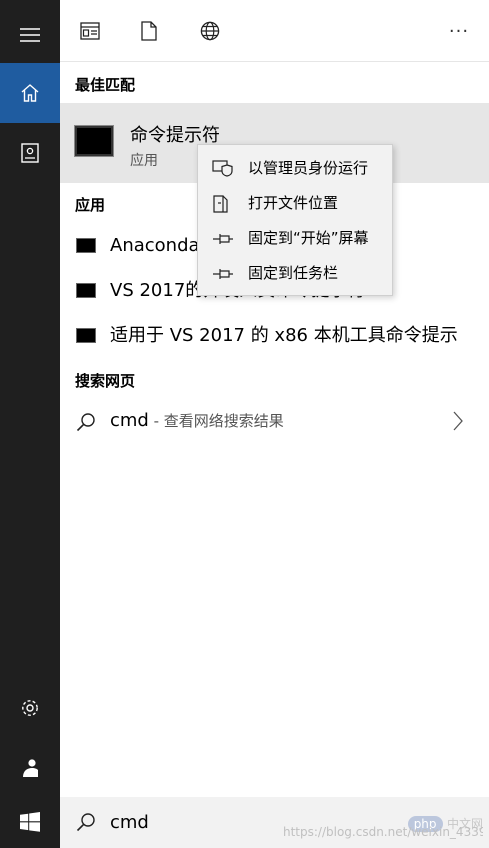 Image resolution: width=489 pixels, height=848 pixels. I want to click on globe-icon, so click(210, 31).